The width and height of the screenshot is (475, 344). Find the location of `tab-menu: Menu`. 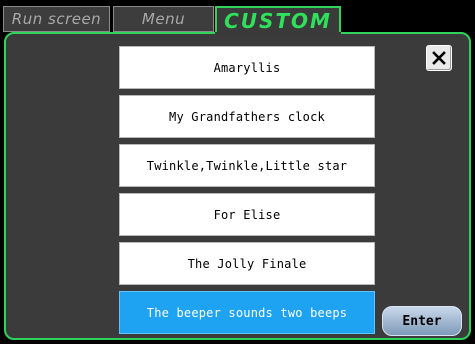

tab-menu: Menu is located at coordinates (163, 19).